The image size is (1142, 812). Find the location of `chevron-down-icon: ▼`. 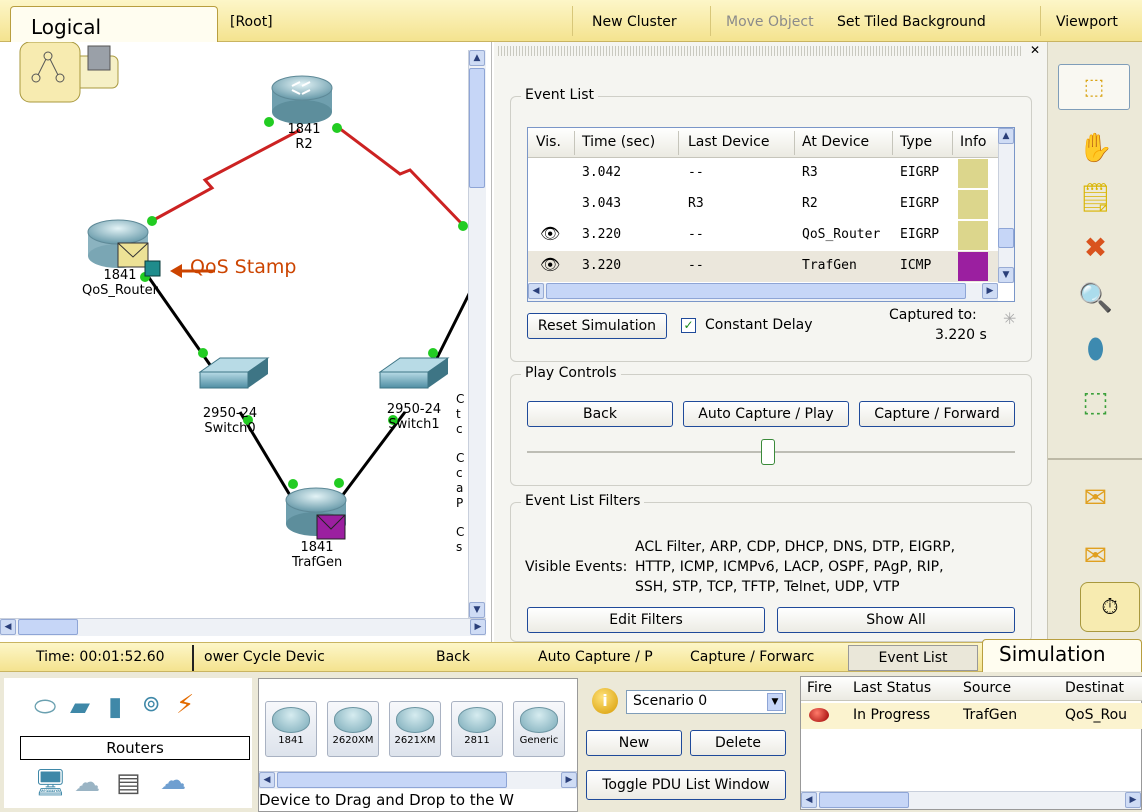

chevron-down-icon: ▼ is located at coordinates (775, 702).